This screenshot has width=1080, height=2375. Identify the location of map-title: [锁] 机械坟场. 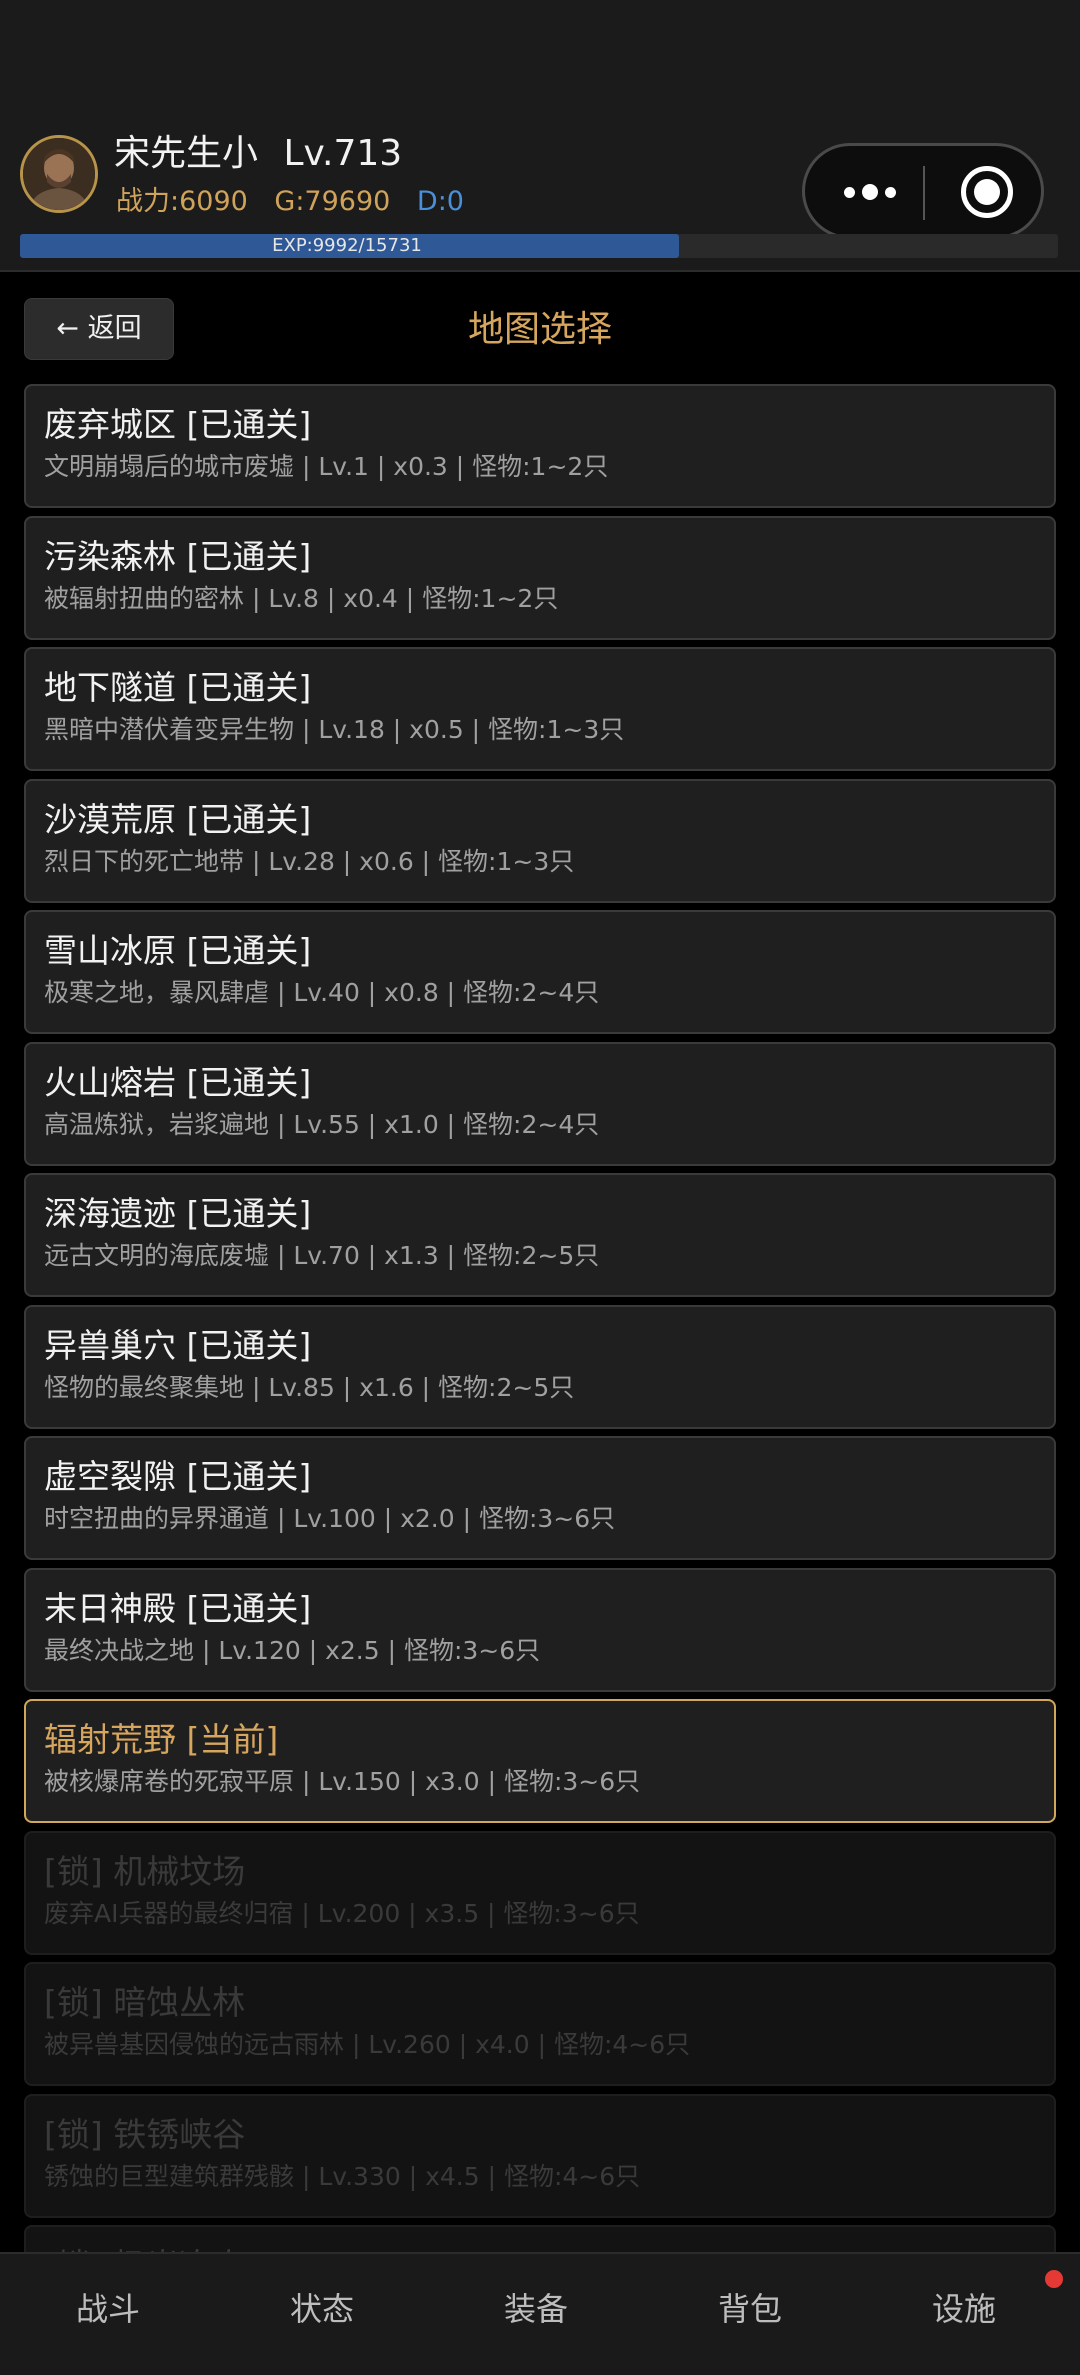
(145, 1871).